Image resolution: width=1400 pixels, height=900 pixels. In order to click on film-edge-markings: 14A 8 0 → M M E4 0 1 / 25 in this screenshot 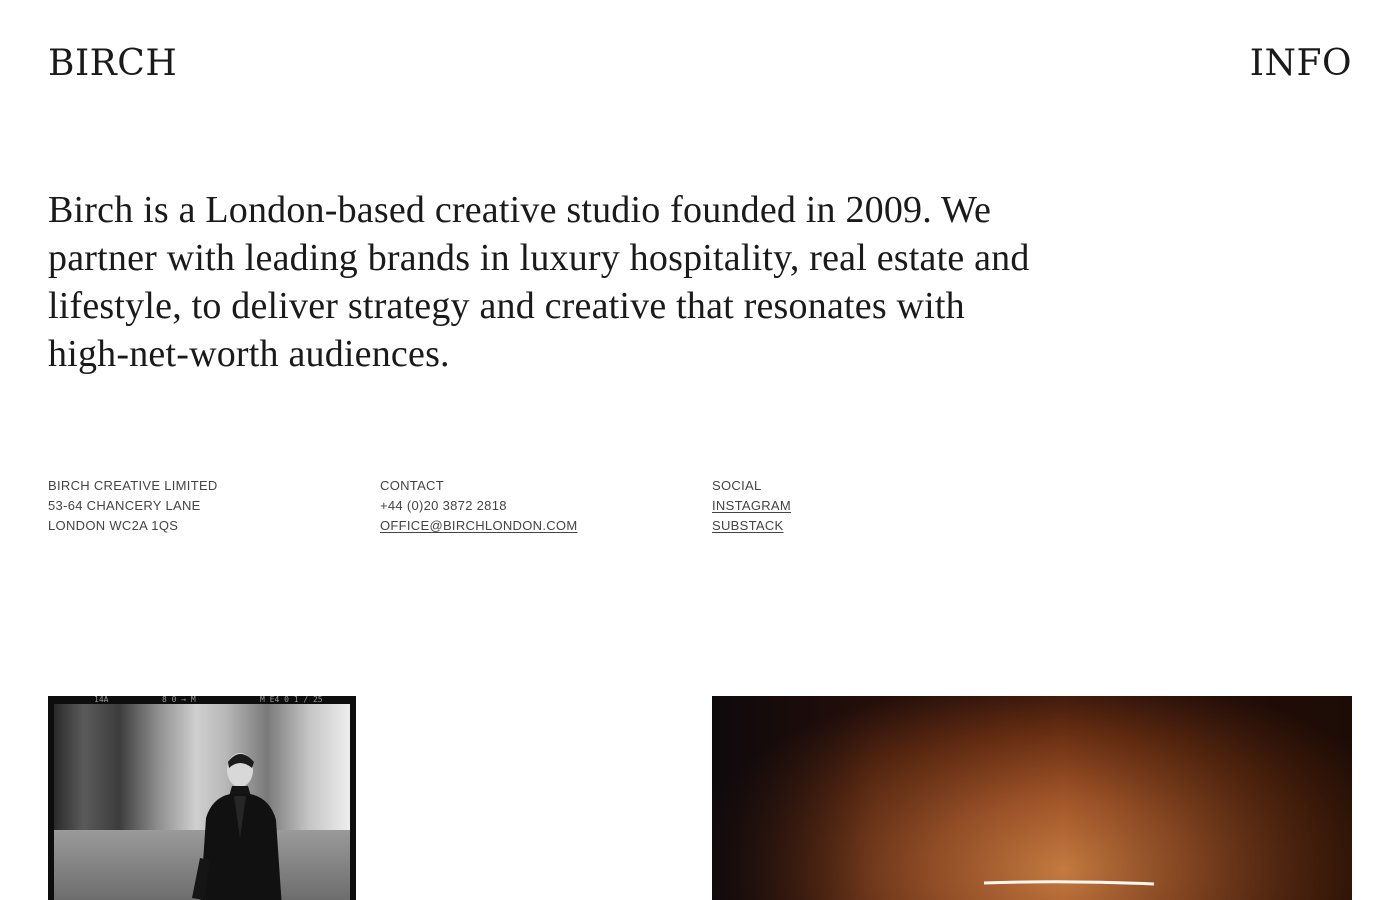, I will do `click(202, 700)`.